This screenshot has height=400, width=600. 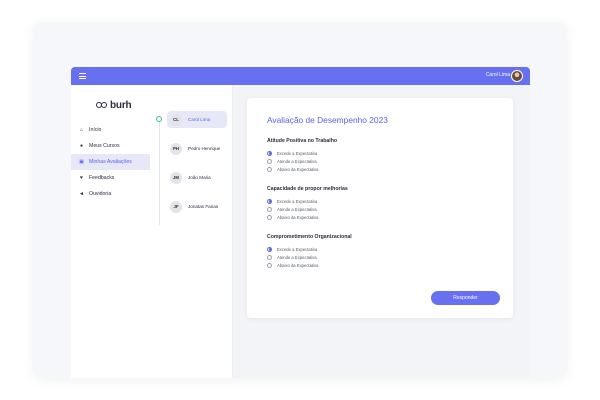 What do you see at coordinates (517, 76) in the screenshot?
I see `avatar` at bounding box center [517, 76].